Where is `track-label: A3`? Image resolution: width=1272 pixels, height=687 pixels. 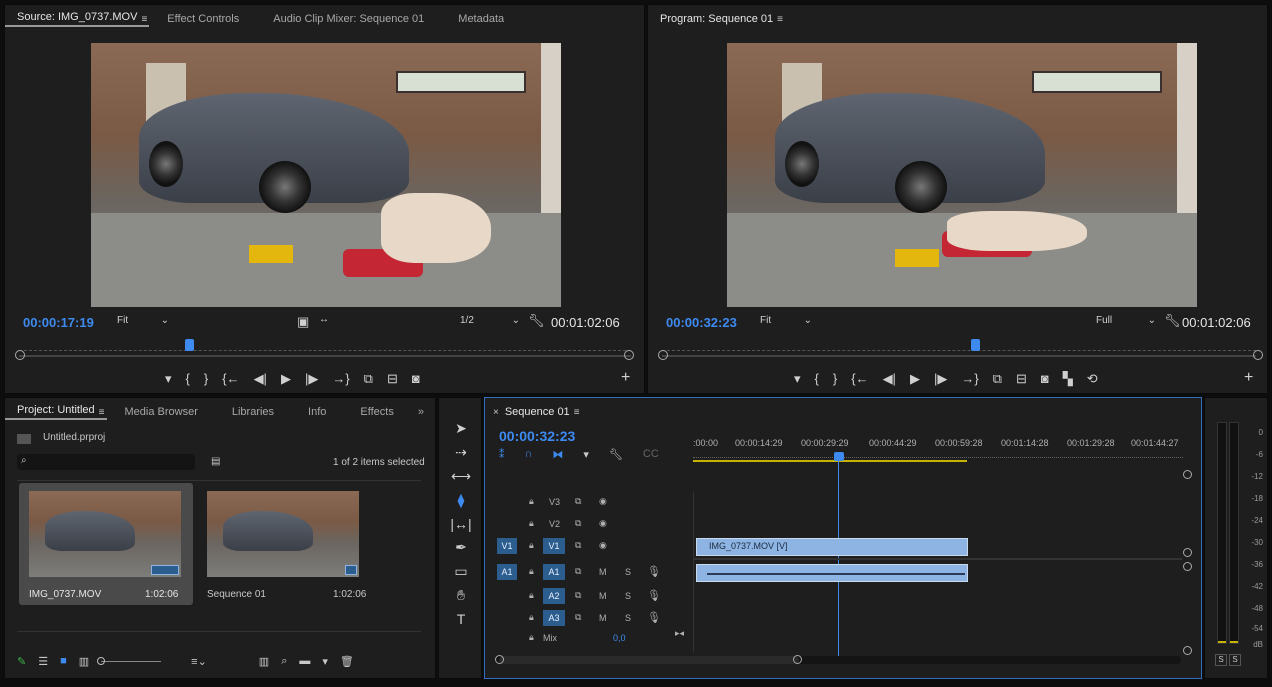
track-label: A3 is located at coordinates (554, 618).